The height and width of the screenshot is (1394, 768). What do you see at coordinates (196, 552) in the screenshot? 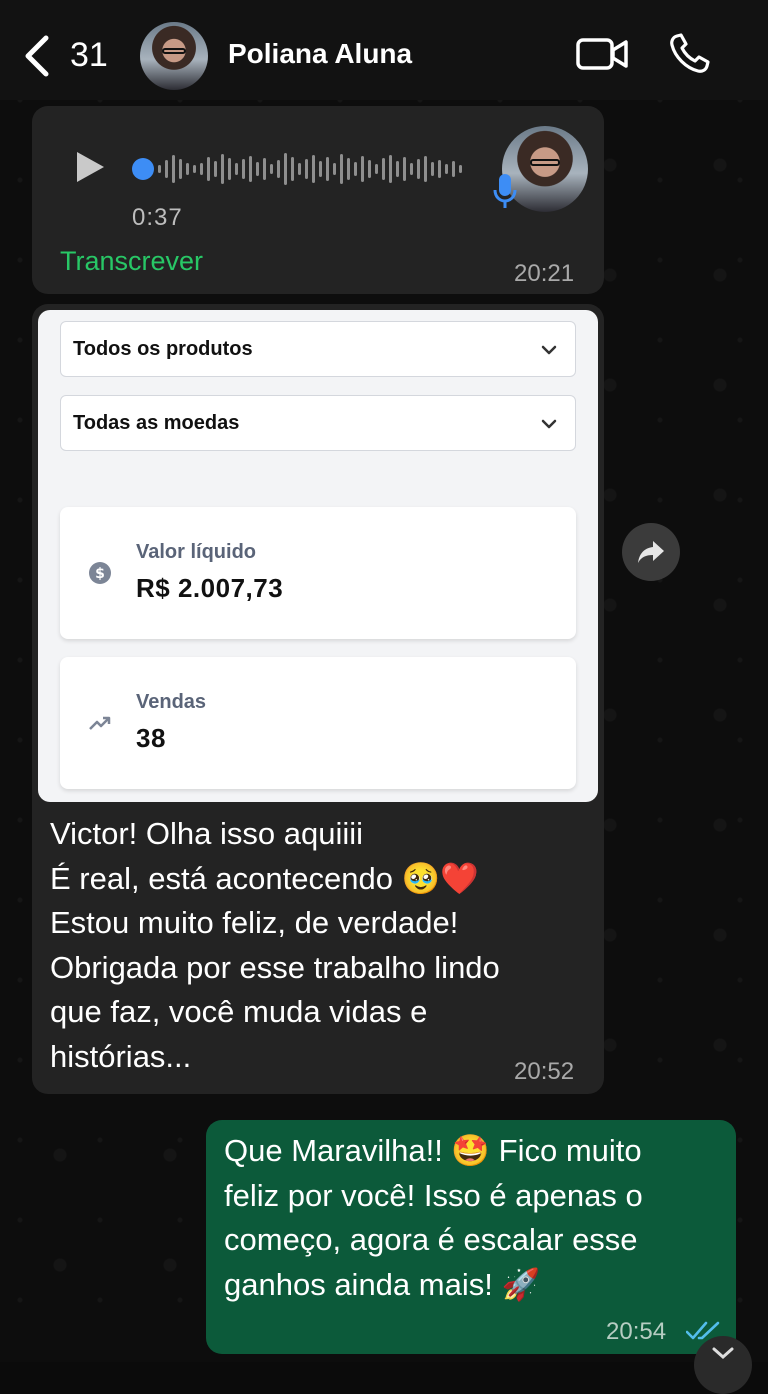
I see `net-value-label: Valor líquido` at bounding box center [196, 552].